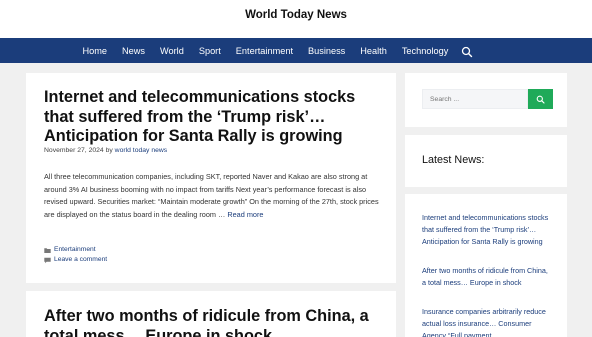 This screenshot has height=337, width=592. What do you see at coordinates (374, 51) in the screenshot?
I see `nav-item-health: Health` at bounding box center [374, 51].